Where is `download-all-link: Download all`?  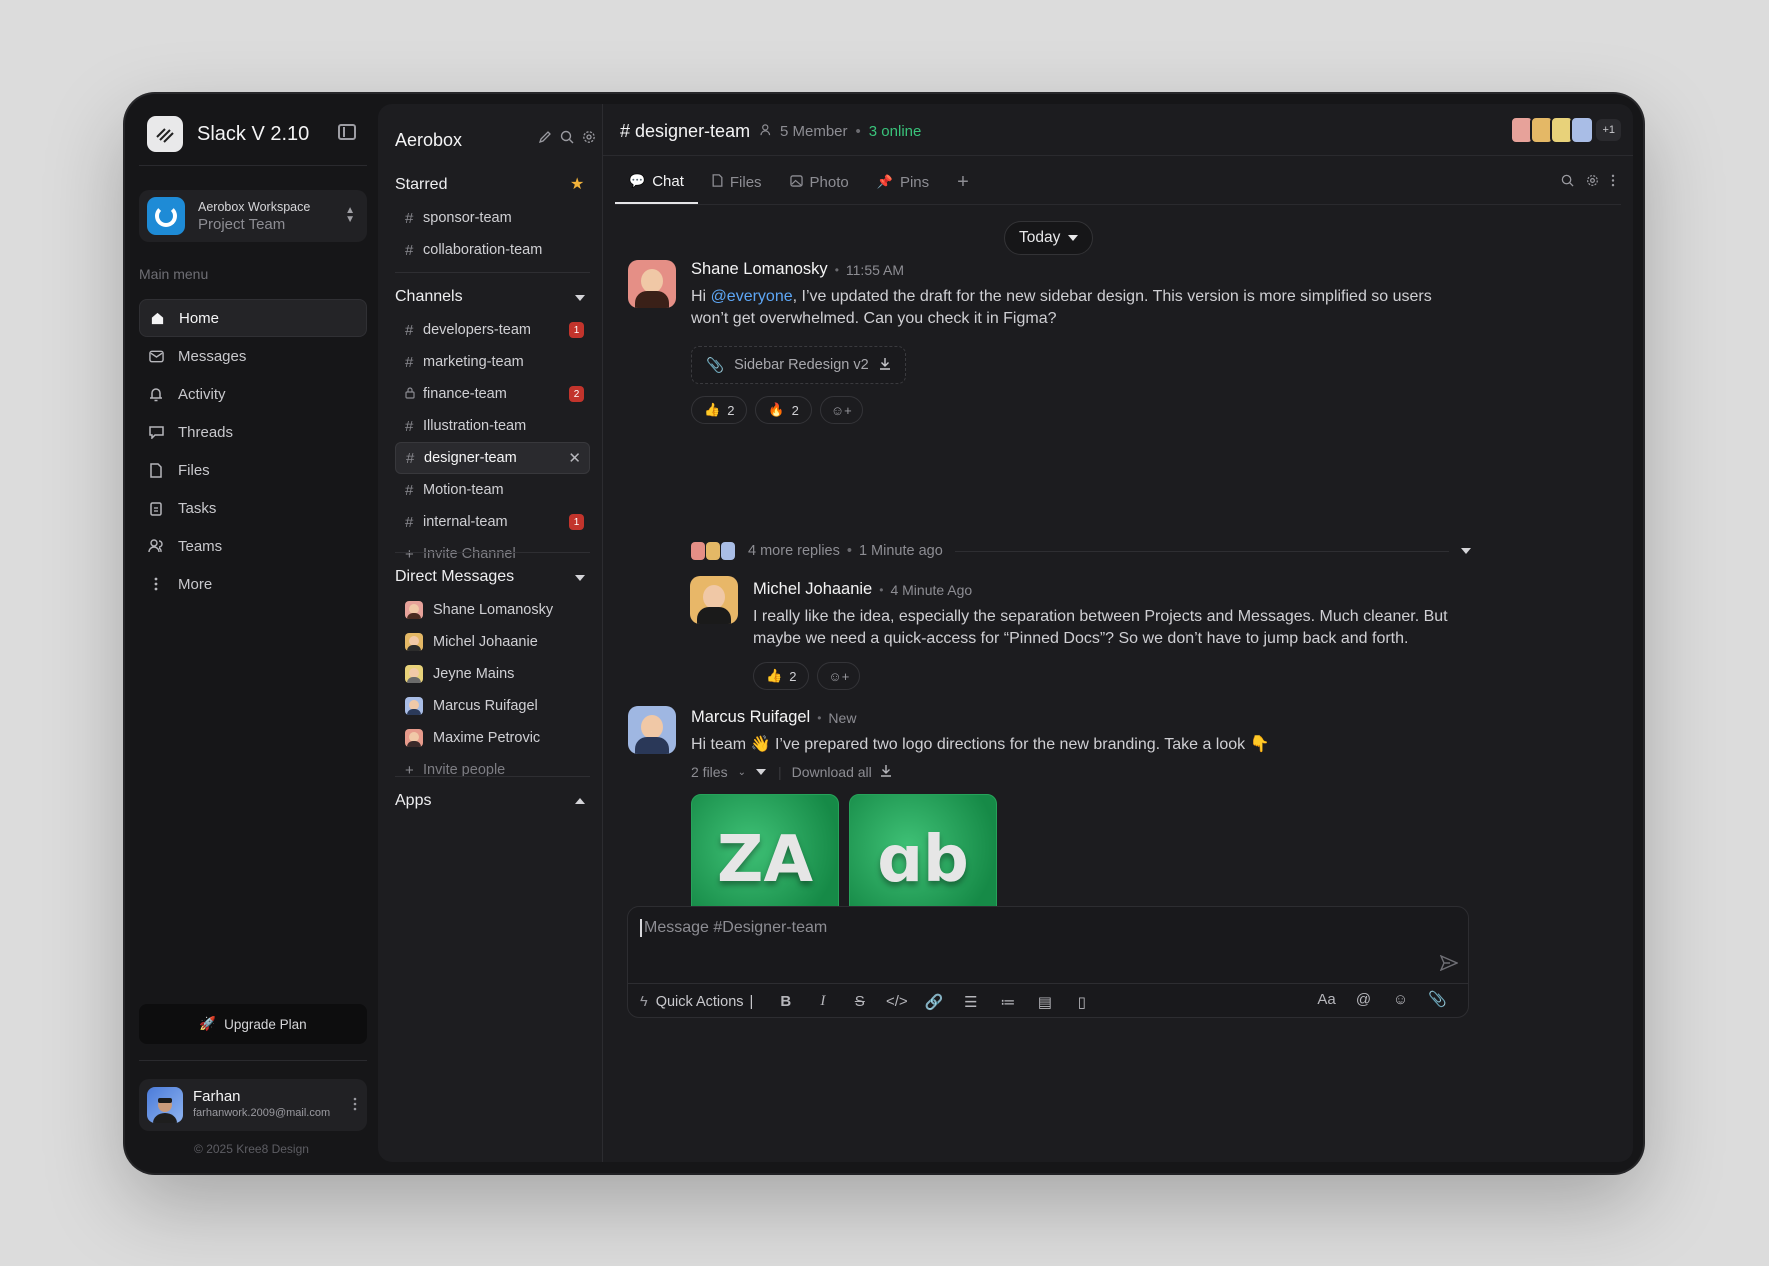
download-all-link: Download all is located at coordinates (832, 772).